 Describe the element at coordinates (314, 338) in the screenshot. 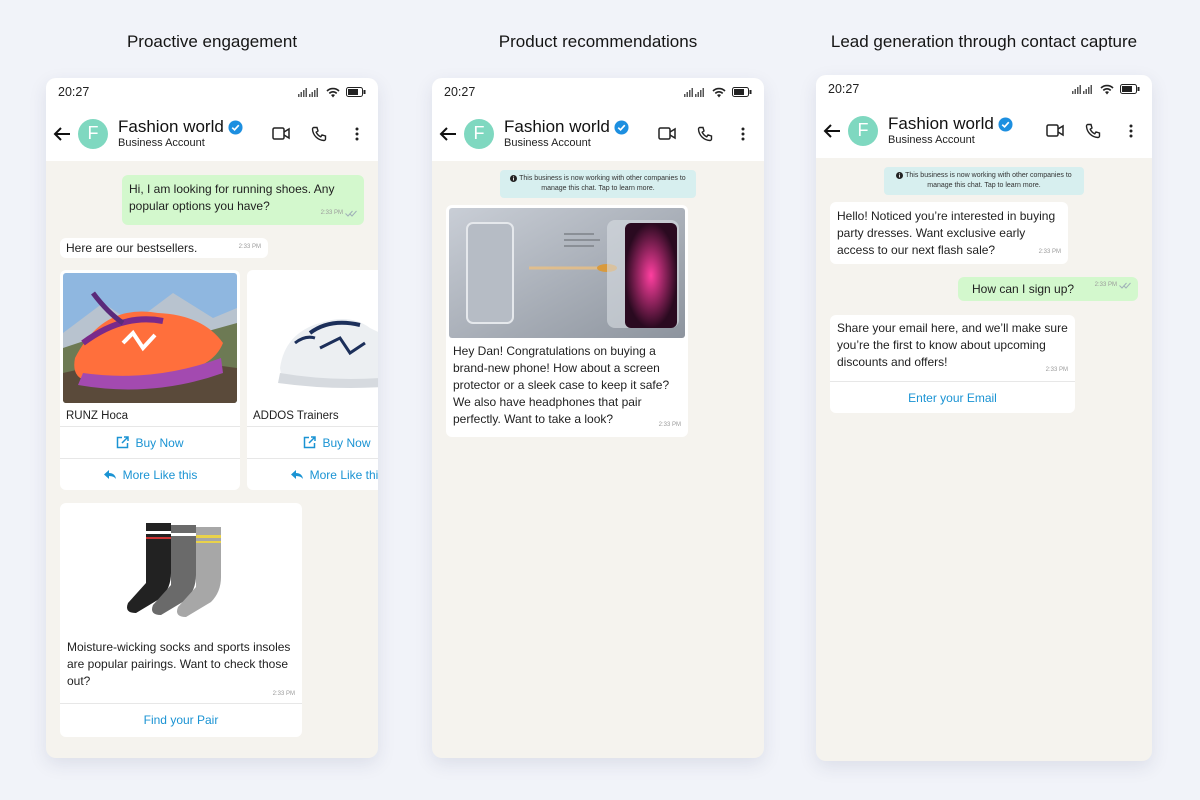

I see `product-image-trainer` at that location.